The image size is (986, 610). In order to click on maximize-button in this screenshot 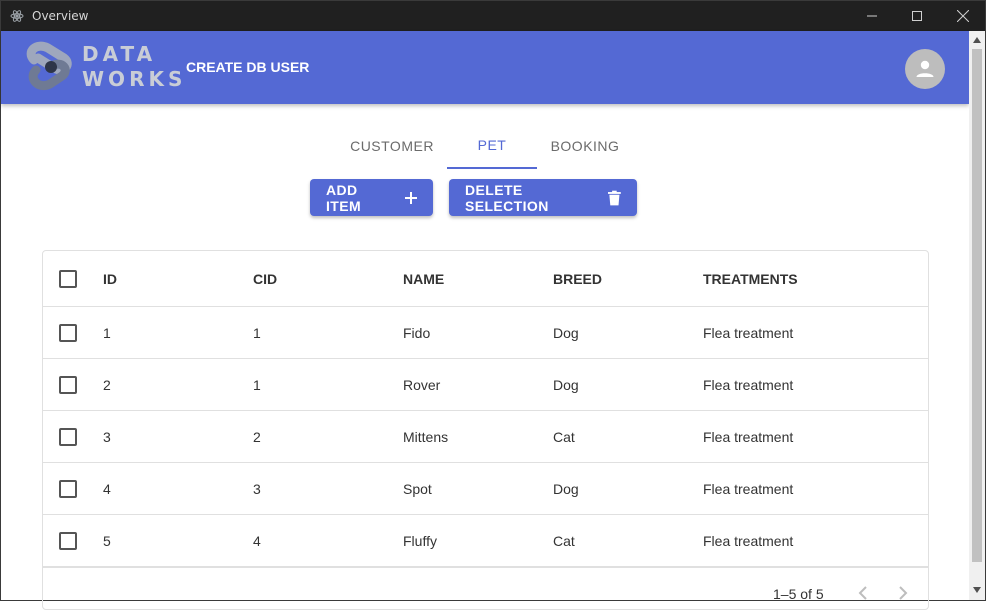, I will do `click(917, 16)`.